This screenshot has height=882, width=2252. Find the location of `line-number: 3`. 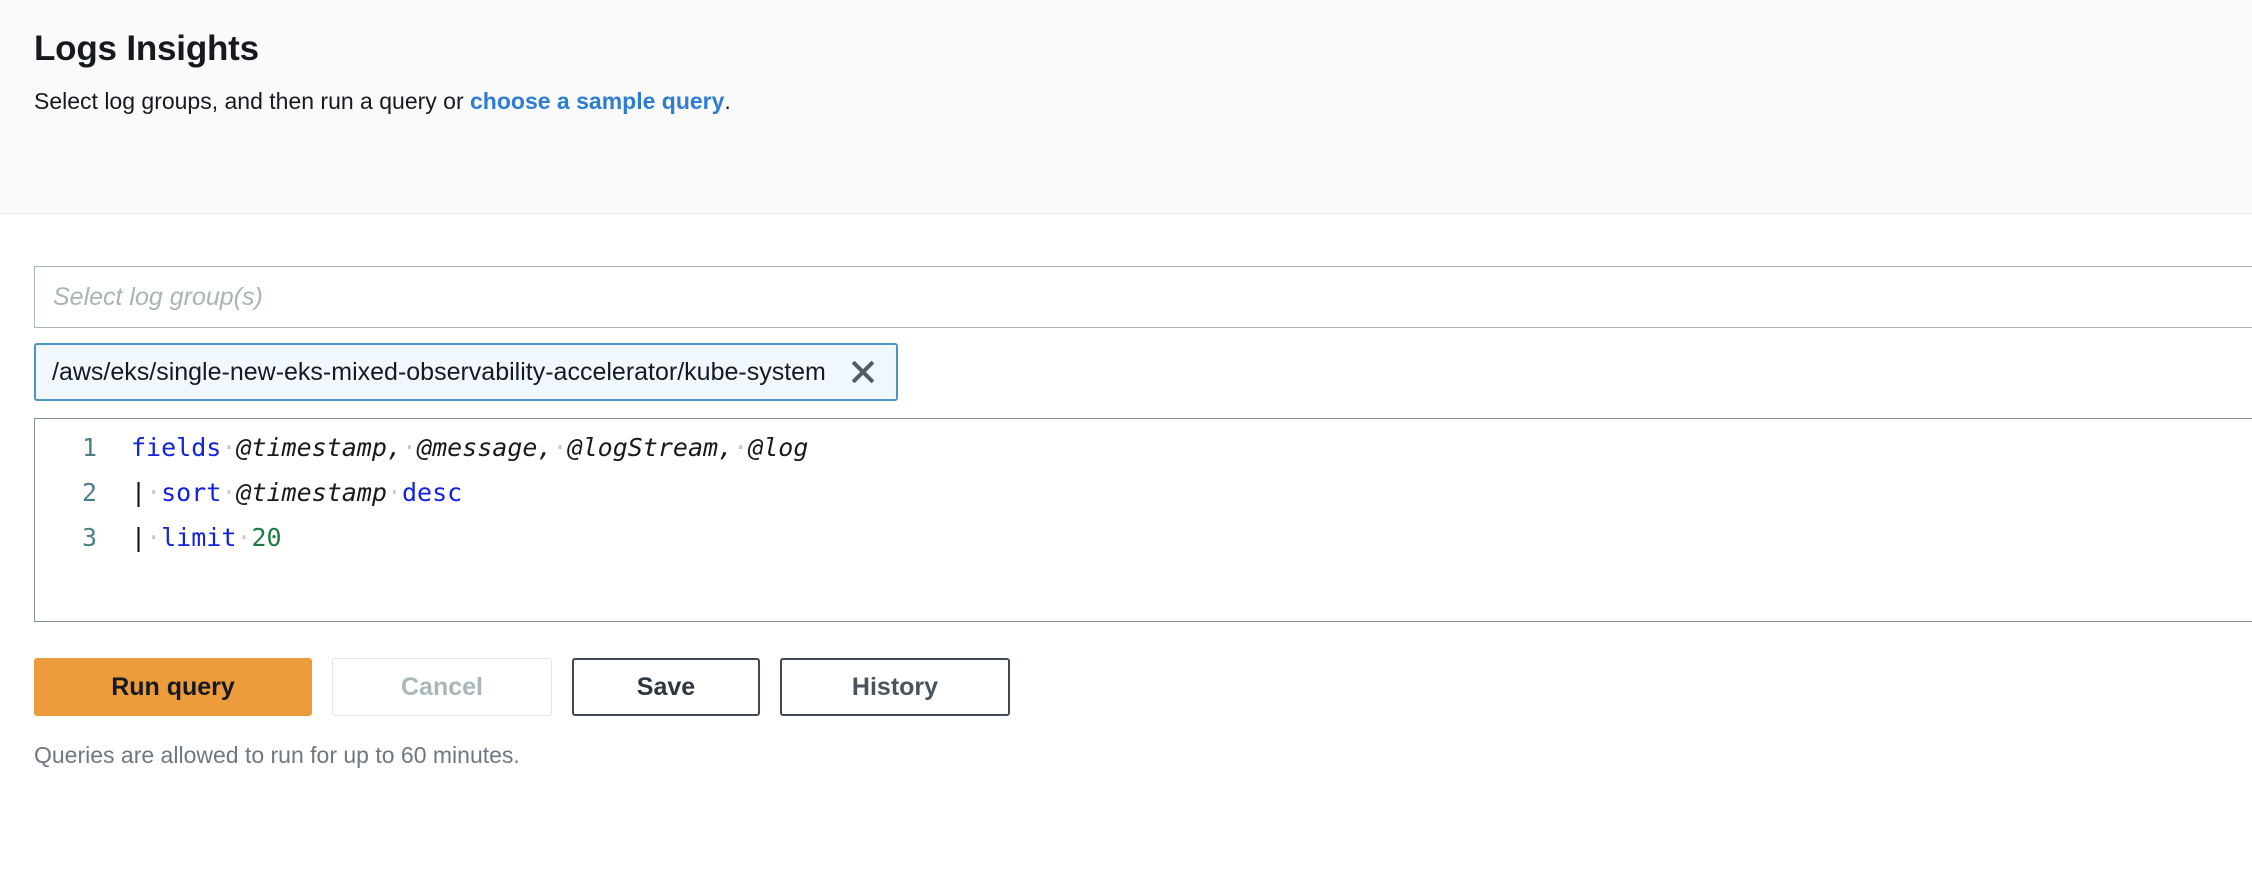

line-number: 3 is located at coordinates (89, 537).